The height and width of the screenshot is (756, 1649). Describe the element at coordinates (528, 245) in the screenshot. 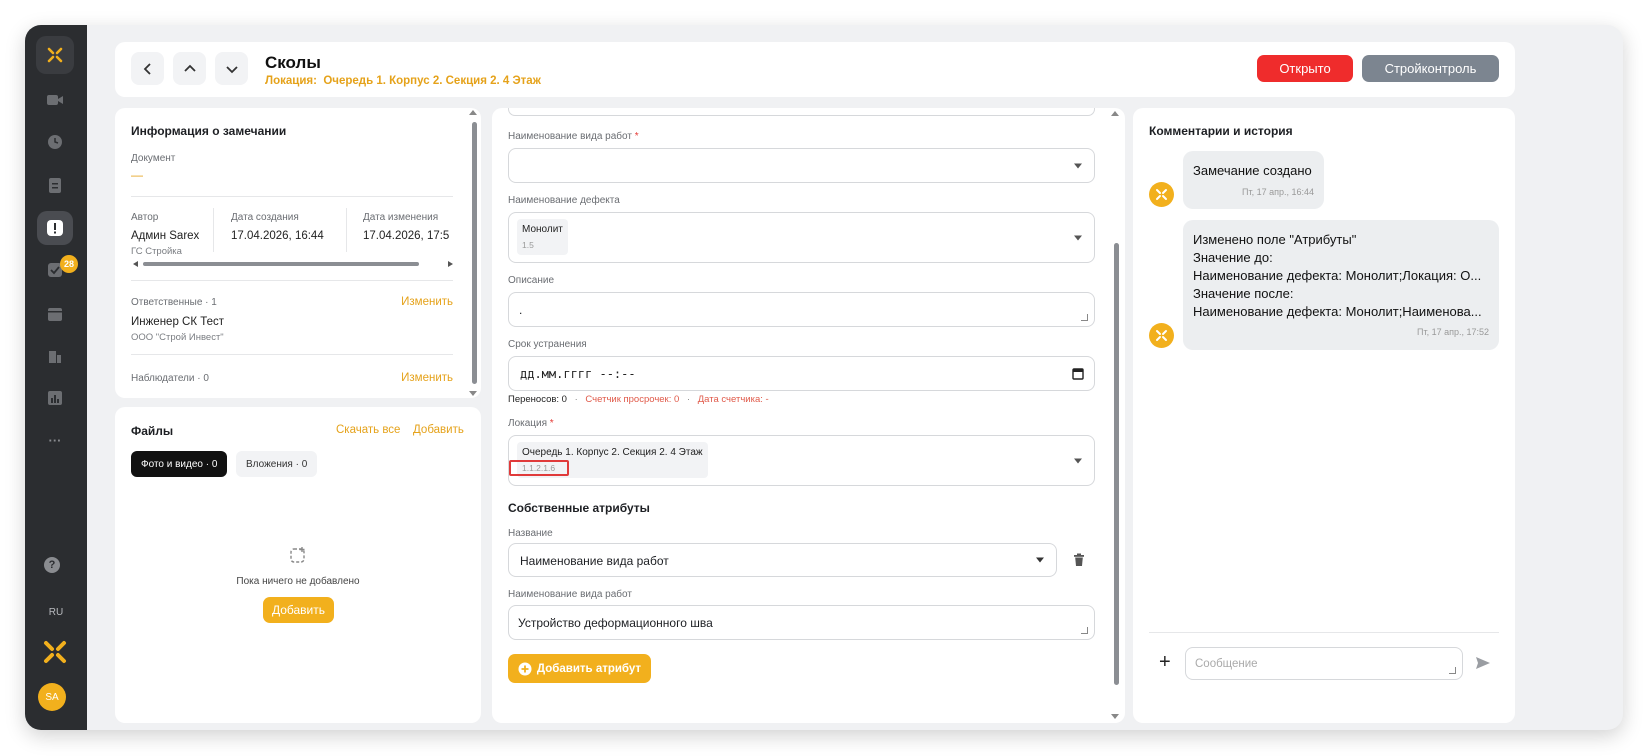

I see `defect-code: 1.5` at that location.